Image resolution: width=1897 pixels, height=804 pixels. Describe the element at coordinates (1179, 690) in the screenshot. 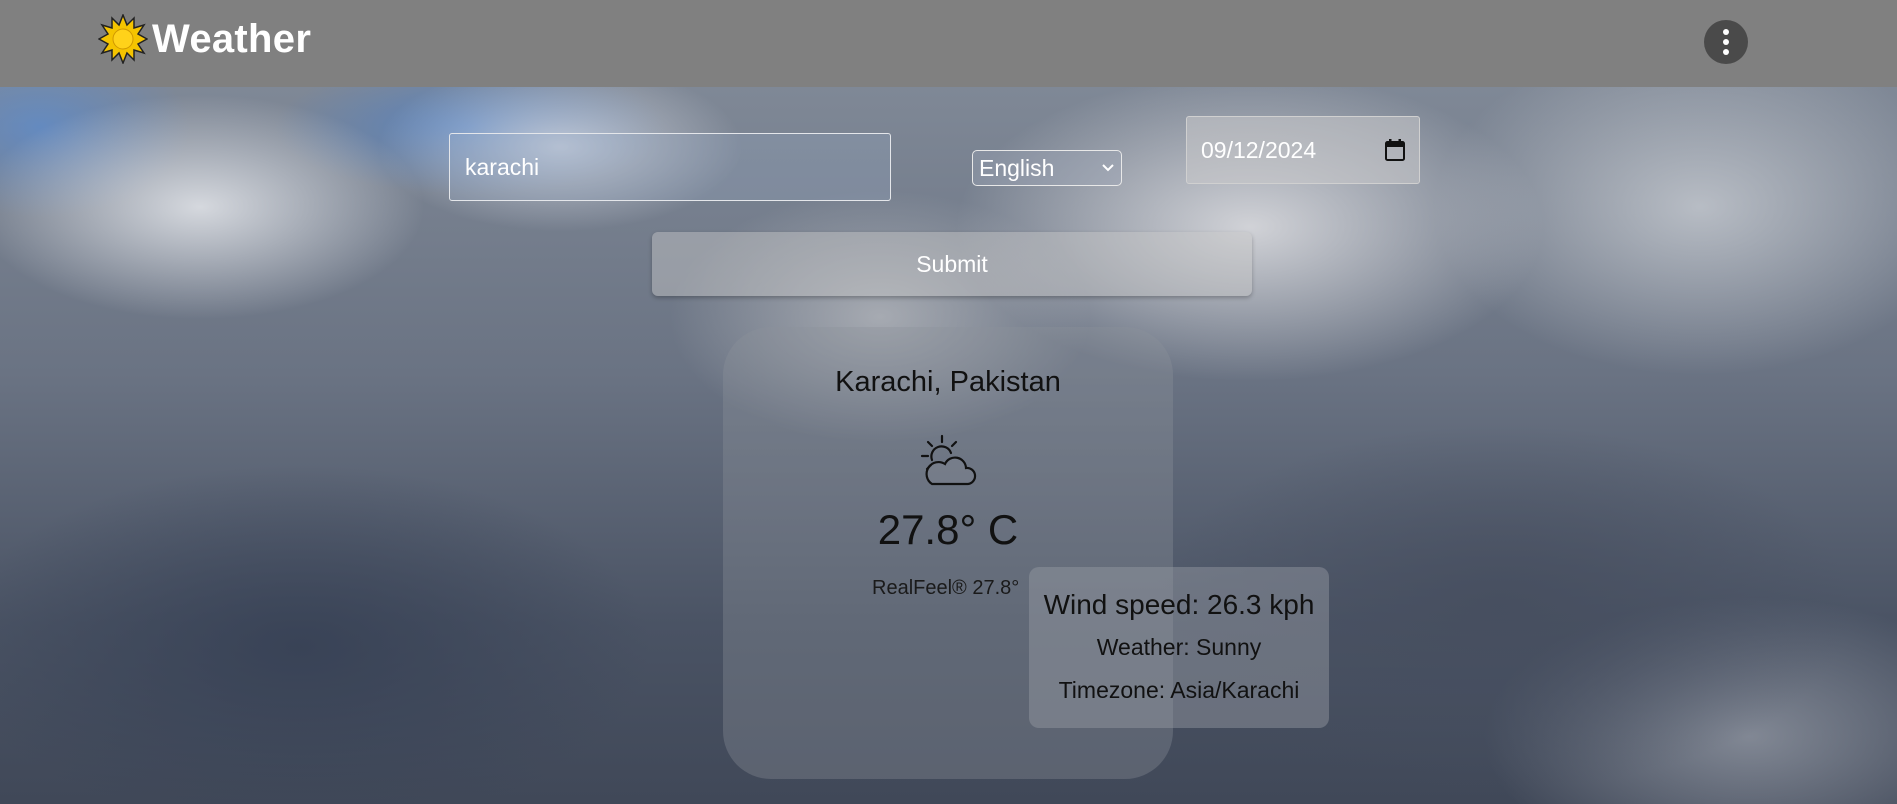

I see `timezone: Timezone: Asia/Karachi` at that location.